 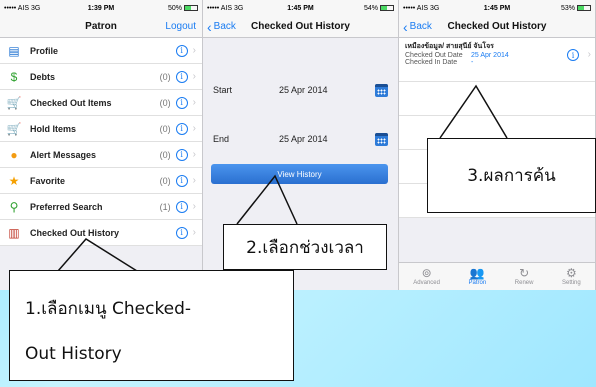 What do you see at coordinates (221, 139) in the screenshot?
I see `end-label: End` at bounding box center [221, 139].